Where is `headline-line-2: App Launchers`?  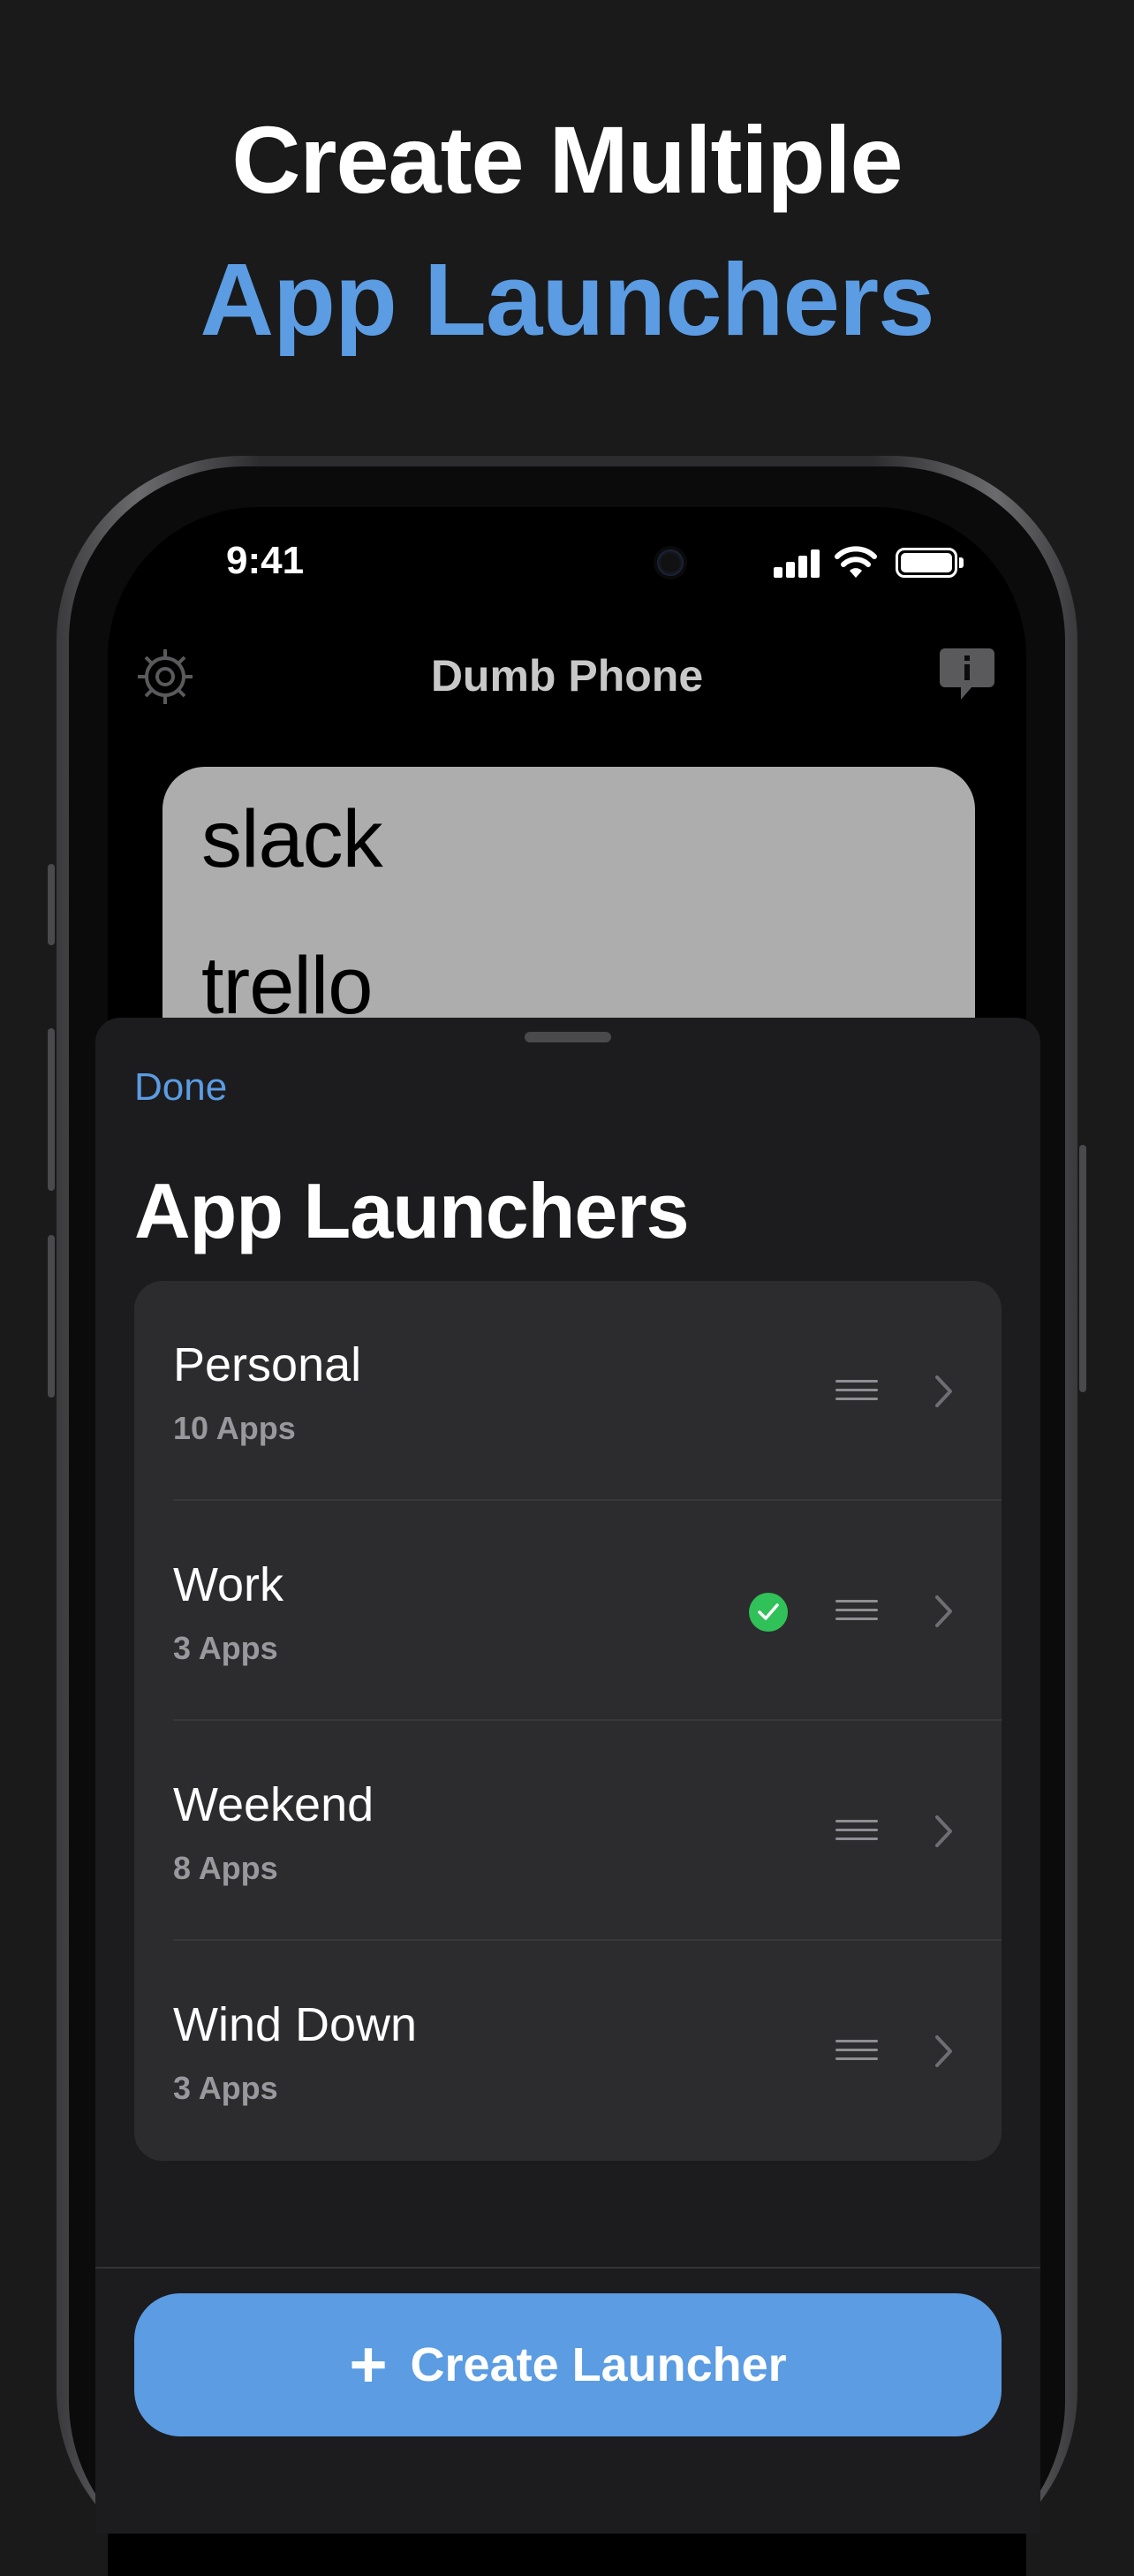
headline-line-2: App Launchers is located at coordinates (567, 300).